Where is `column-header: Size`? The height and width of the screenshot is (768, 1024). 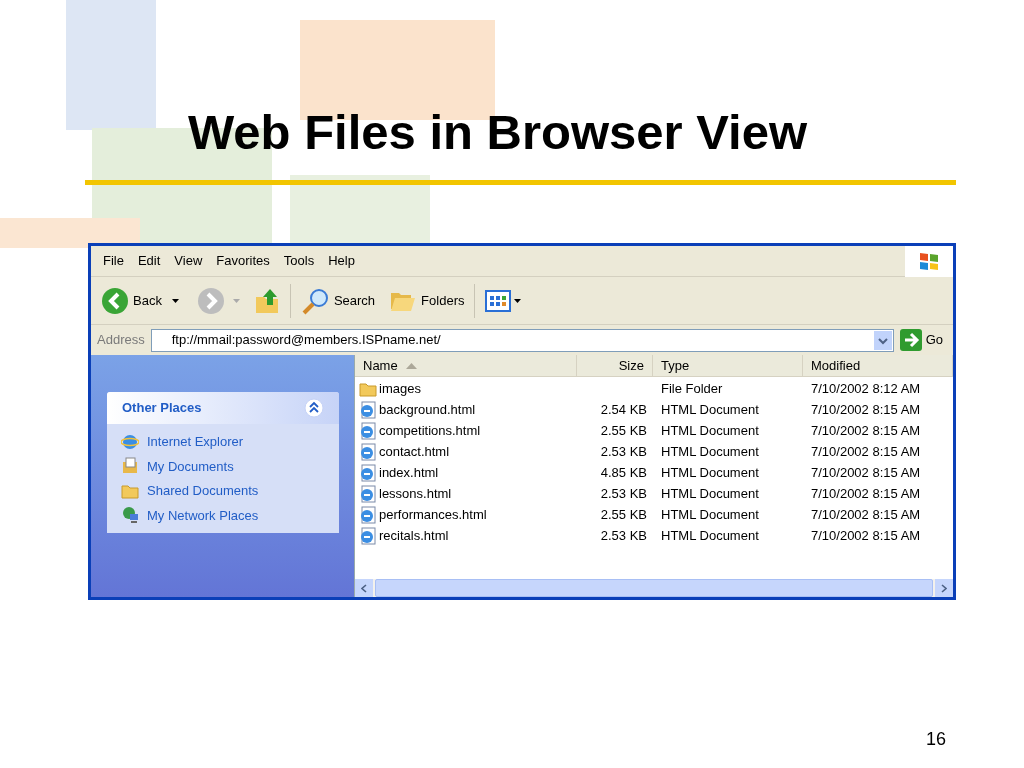 column-header: Size is located at coordinates (615, 365).